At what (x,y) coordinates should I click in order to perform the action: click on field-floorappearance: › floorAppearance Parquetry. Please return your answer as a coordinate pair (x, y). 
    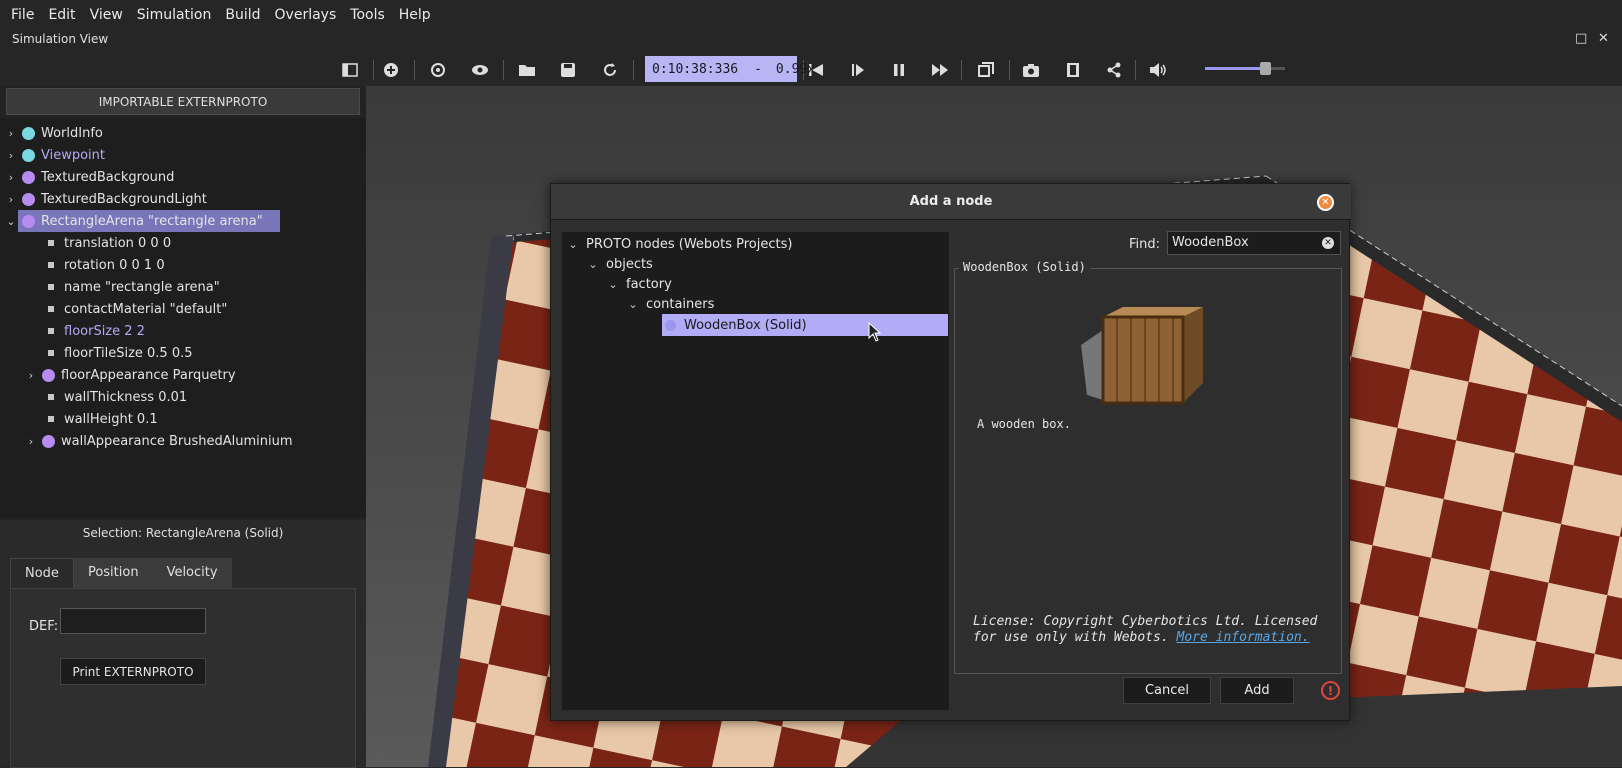
    Looking at the image, I should click on (130, 375).